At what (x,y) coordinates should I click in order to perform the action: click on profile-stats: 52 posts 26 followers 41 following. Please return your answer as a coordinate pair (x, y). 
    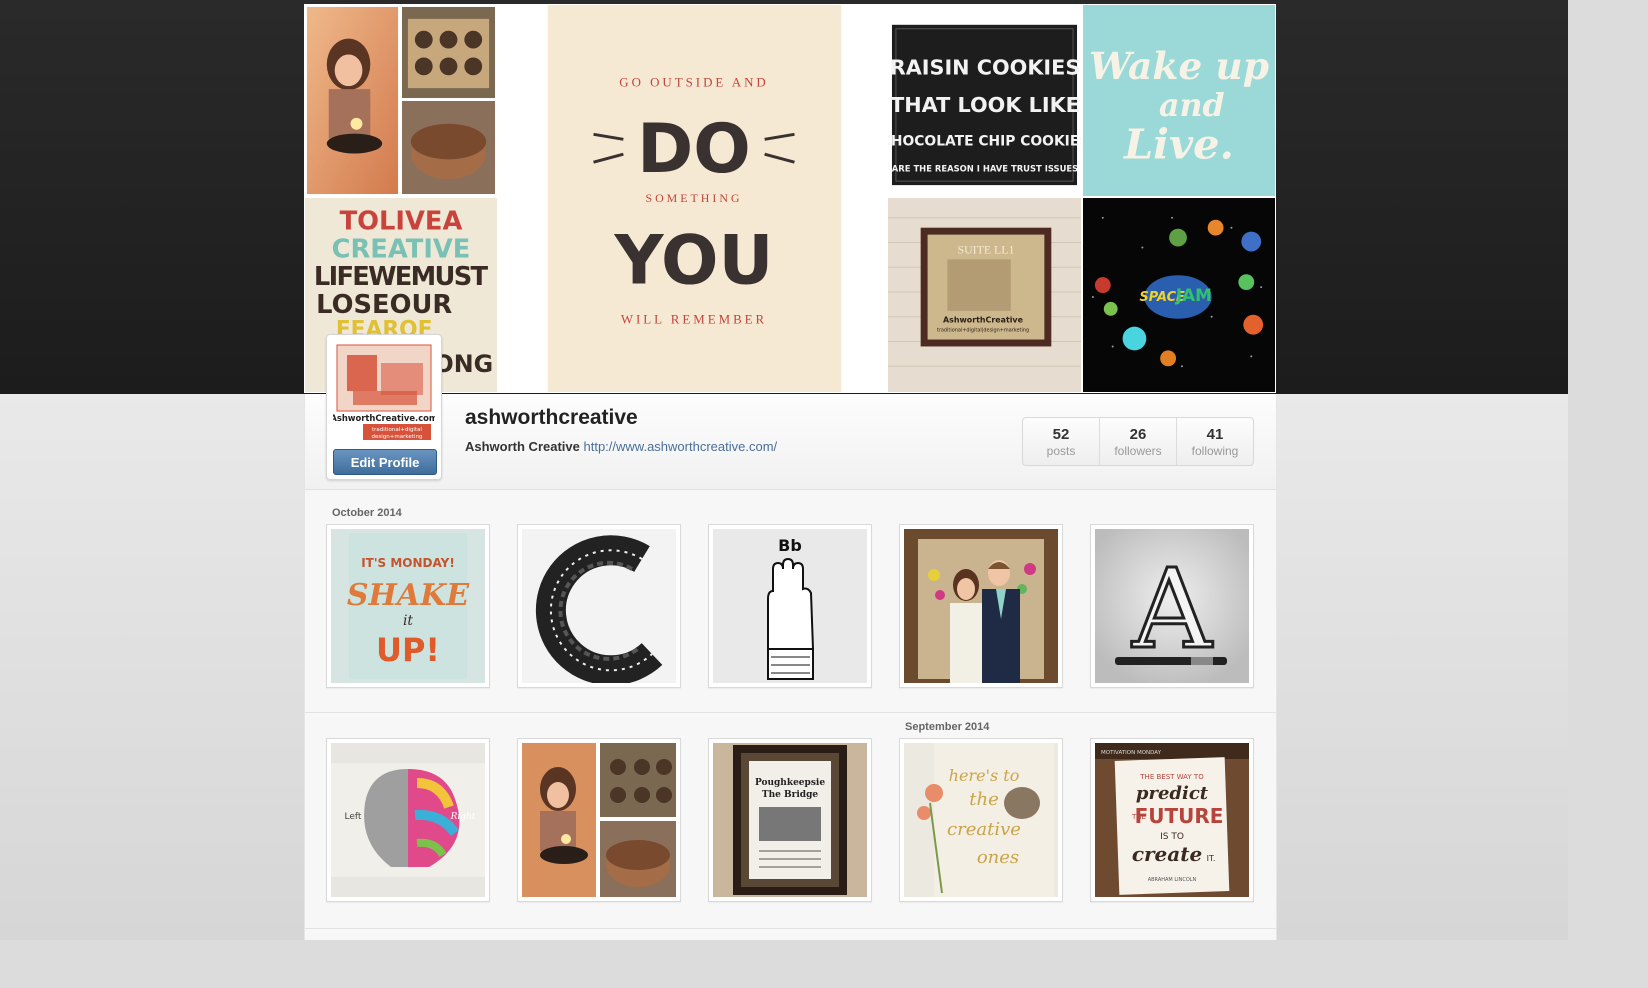
    Looking at the image, I should click on (1138, 441).